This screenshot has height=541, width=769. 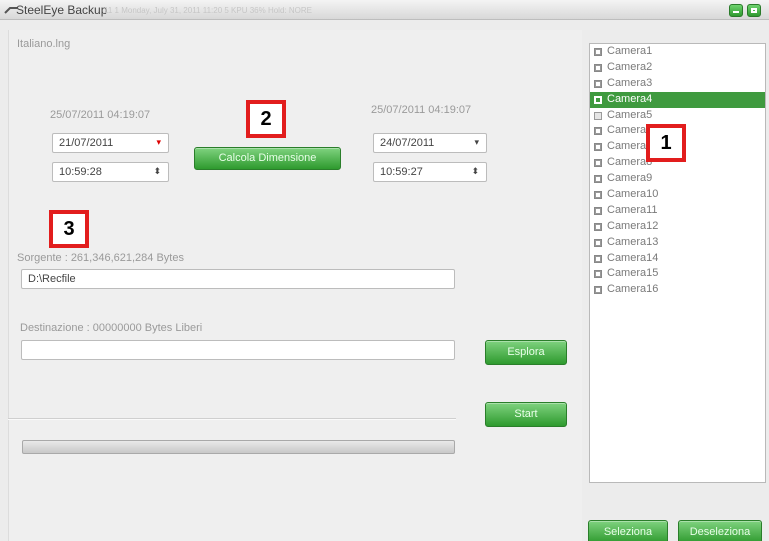 I want to click on progress-bar, so click(x=238, y=447).